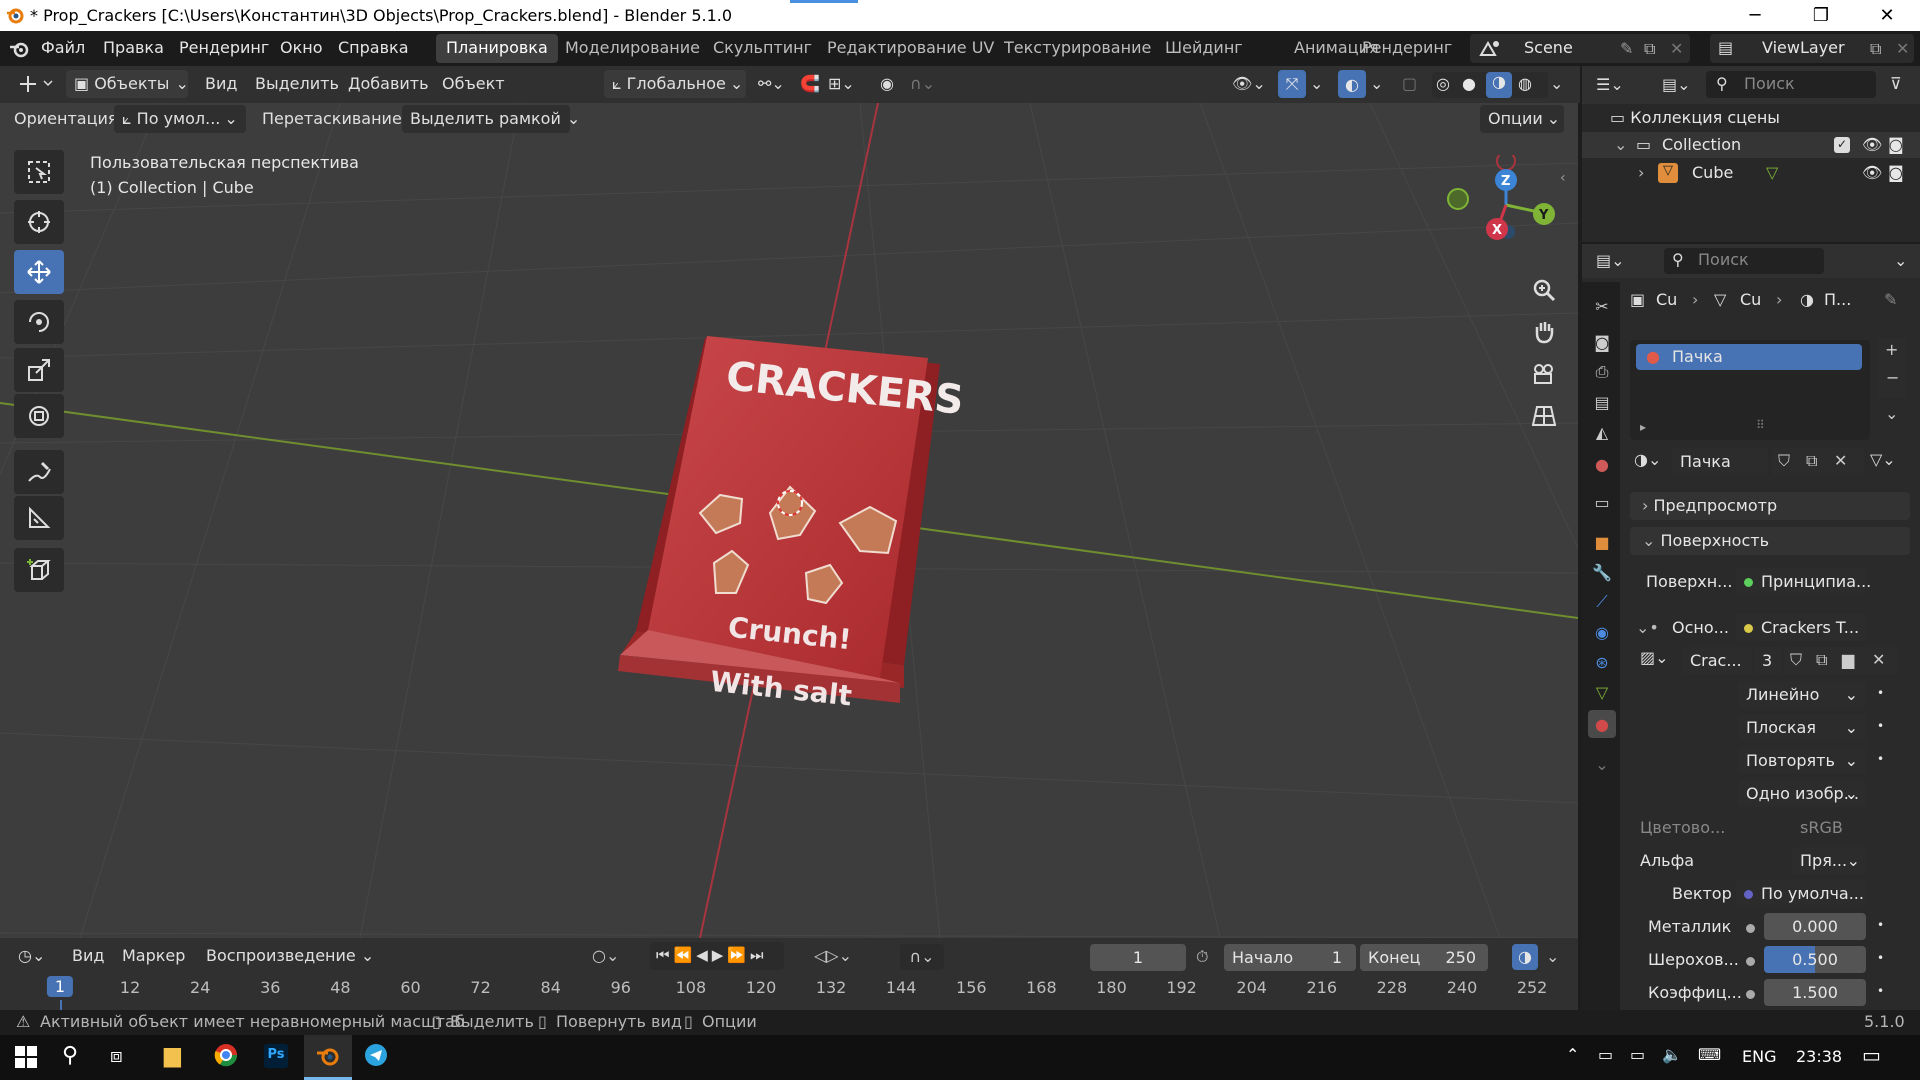  What do you see at coordinates (1499, 85) in the screenshot?
I see `material-shading-icon: ◑` at bounding box center [1499, 85].